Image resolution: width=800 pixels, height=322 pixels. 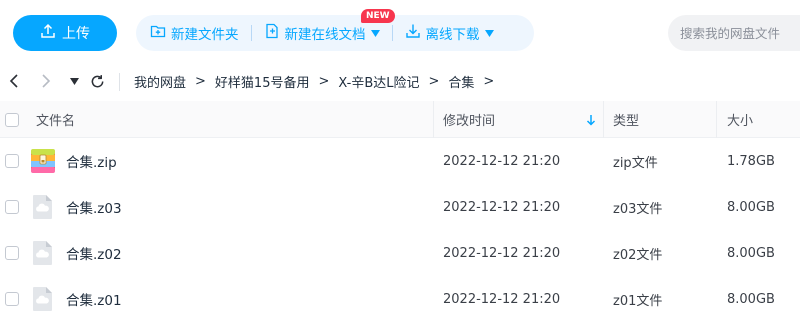 I want to click on file-type: z02文件, so click(x=638, y=255).